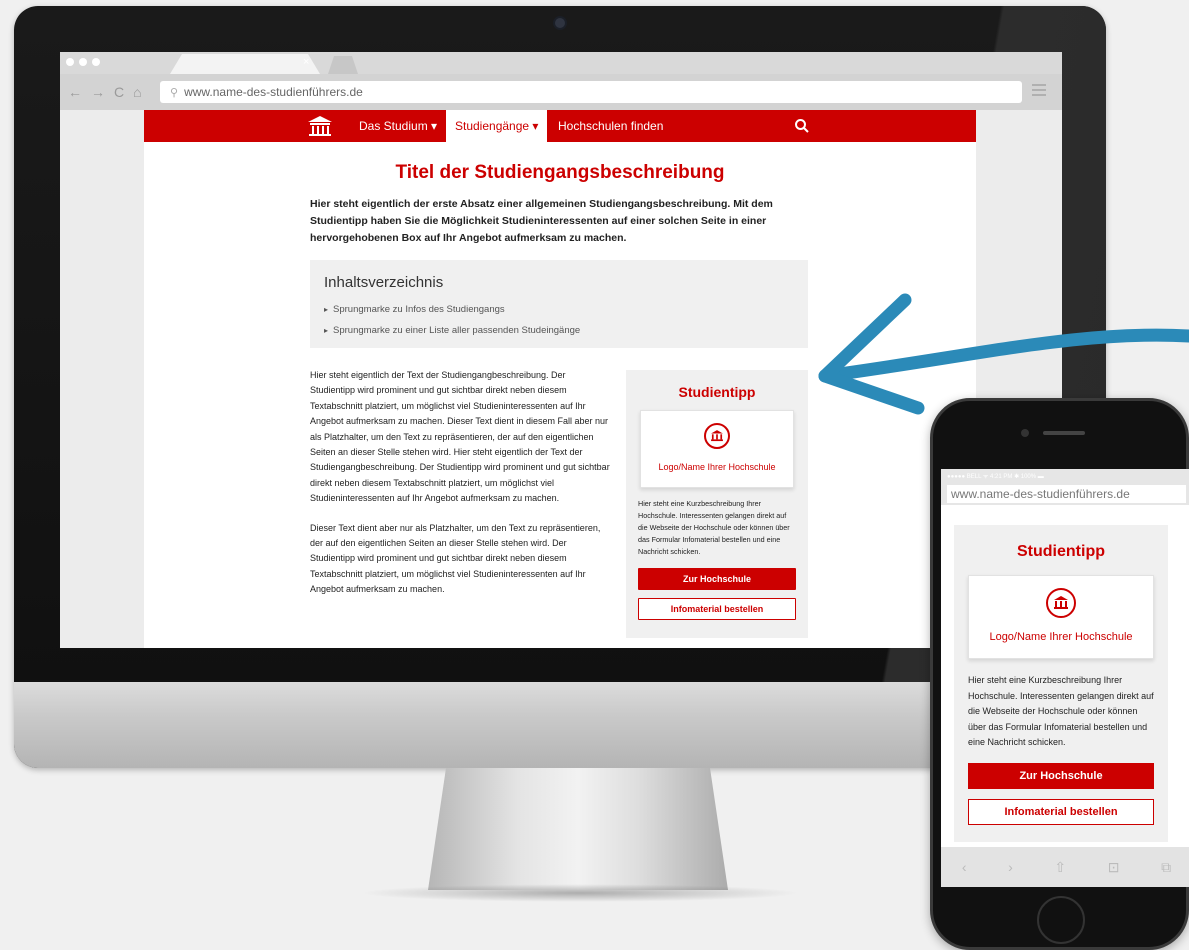  Describe the element at coordinates (1061, 920) in the screenshot. I see `home-button` at that location.